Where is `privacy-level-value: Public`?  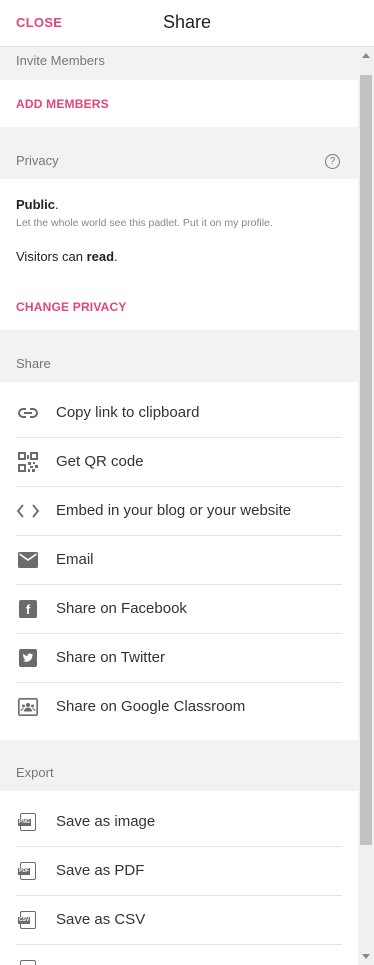
privacy-level-value: Public is located at coordinates (36, 204).